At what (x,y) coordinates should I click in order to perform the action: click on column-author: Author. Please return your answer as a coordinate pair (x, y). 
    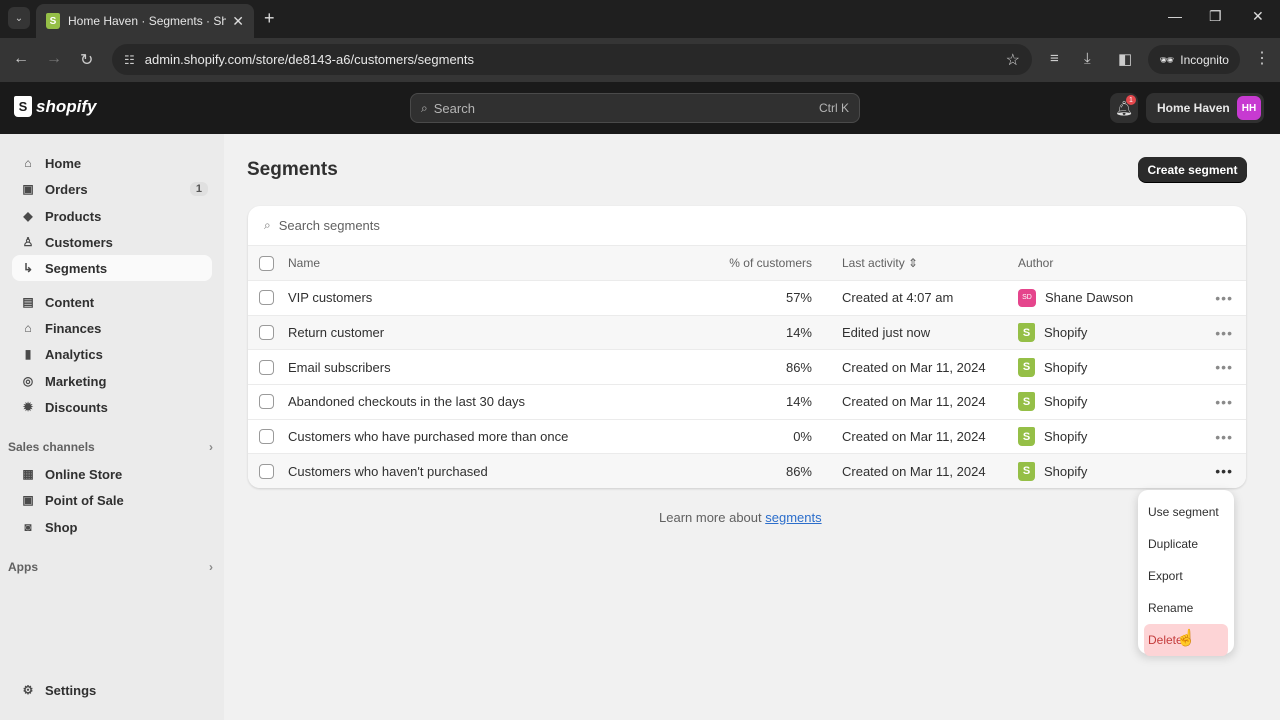
    Looking at the image, I should click on (1105, 263).